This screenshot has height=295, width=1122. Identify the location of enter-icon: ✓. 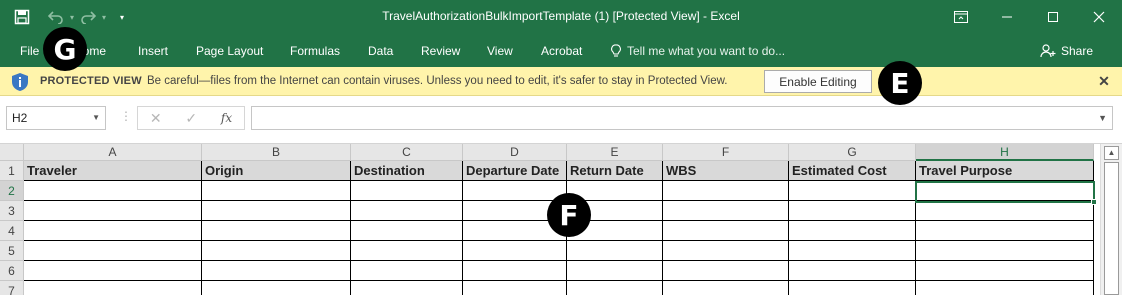
(191, 118).